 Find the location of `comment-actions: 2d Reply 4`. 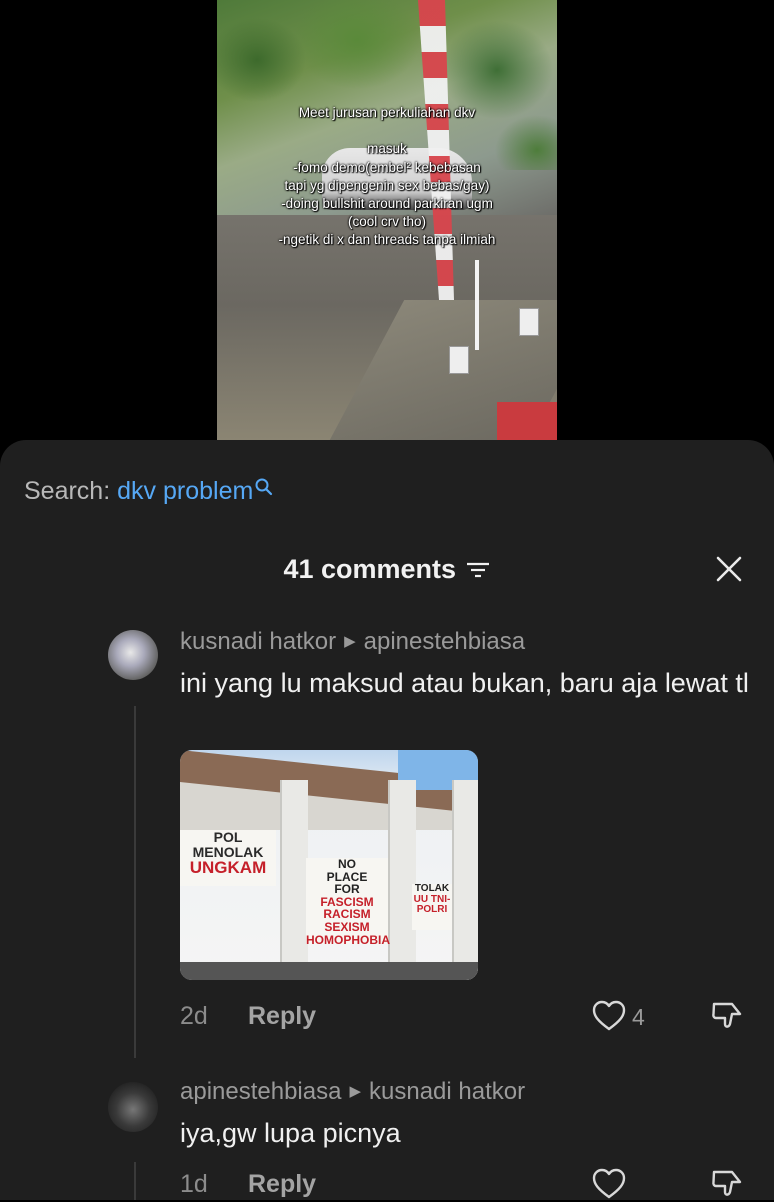

comment-actions: 2d Reply 4 is located at coordinates (465, 1017).